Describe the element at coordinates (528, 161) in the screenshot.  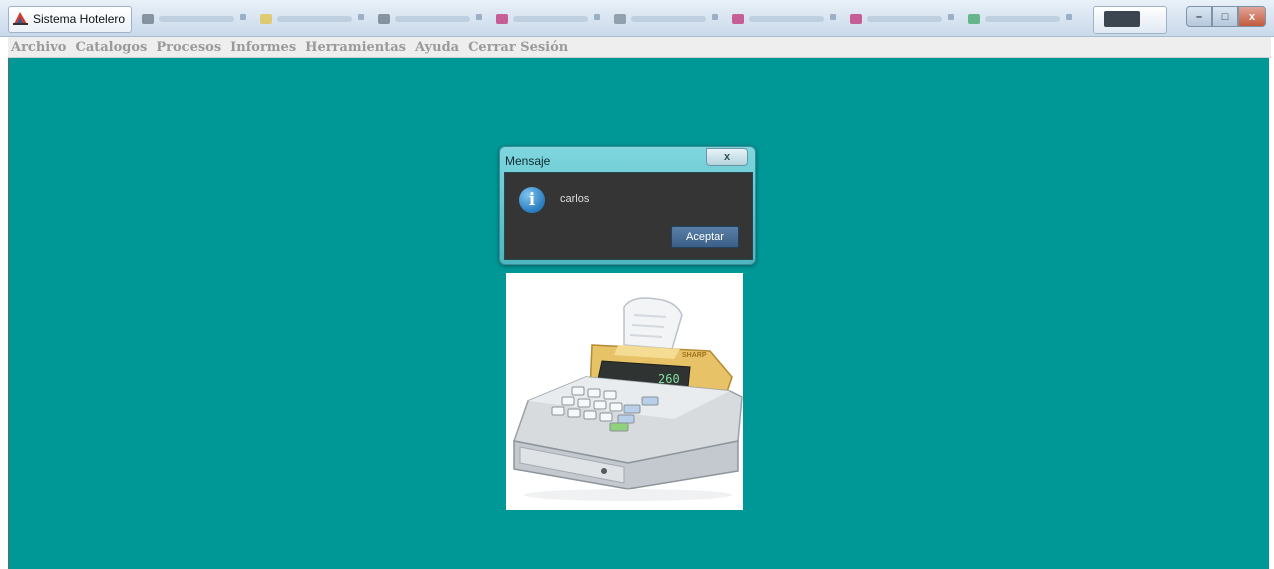
I see `dialog-title: Mensaje` at that location.